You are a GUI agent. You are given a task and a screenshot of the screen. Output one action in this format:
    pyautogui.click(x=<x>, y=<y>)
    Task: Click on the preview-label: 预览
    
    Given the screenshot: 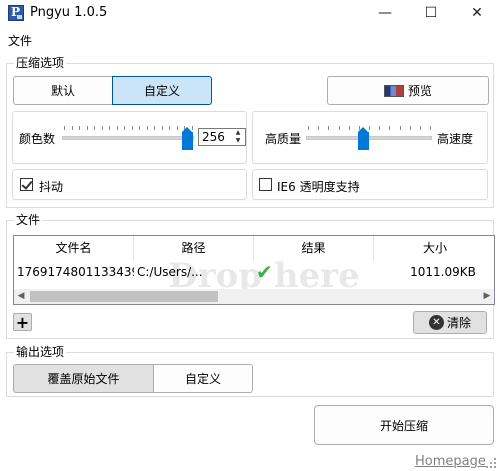 What is the action you would take?
    pyautogui.click(x=419, y=91)
    